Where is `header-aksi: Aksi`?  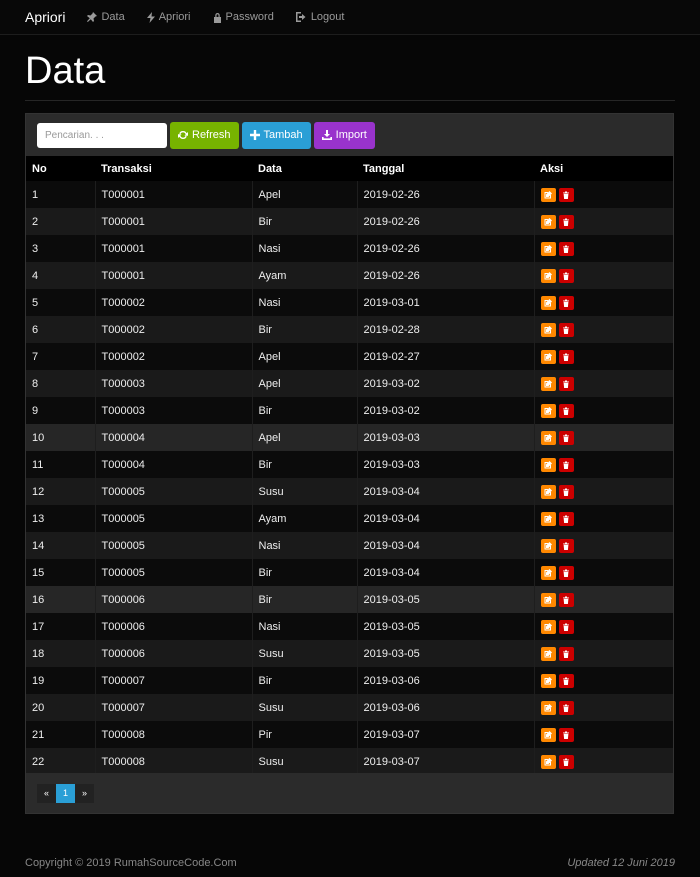 header-aksi: Aksi is located at coordinates (603, 168).